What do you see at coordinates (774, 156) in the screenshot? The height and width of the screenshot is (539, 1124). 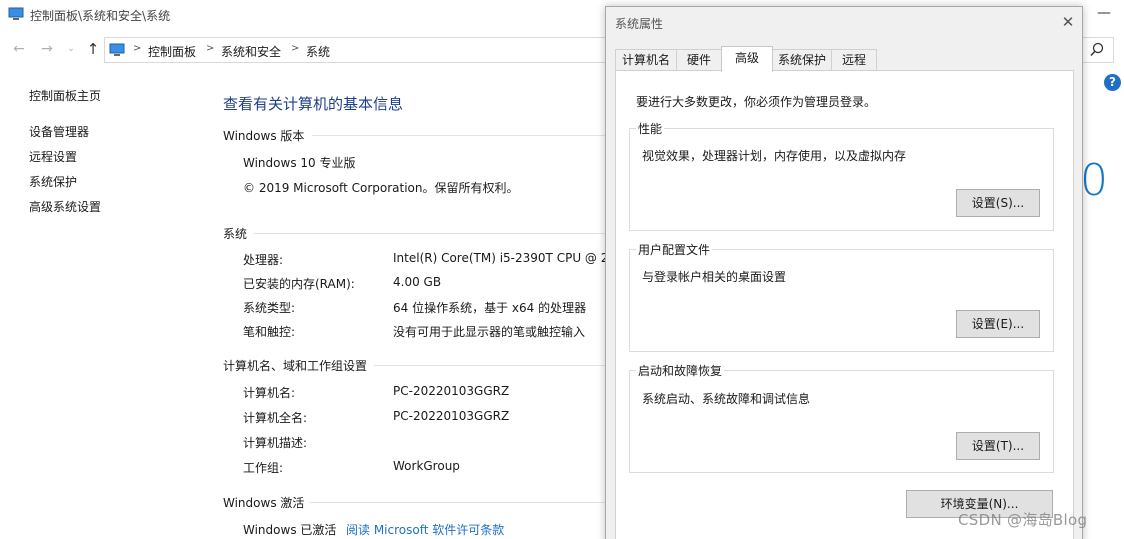 I see `performance-description: 视觉效果，处理器计划，内存使用，以及虚拟内存` at bounding box center [774, 156].